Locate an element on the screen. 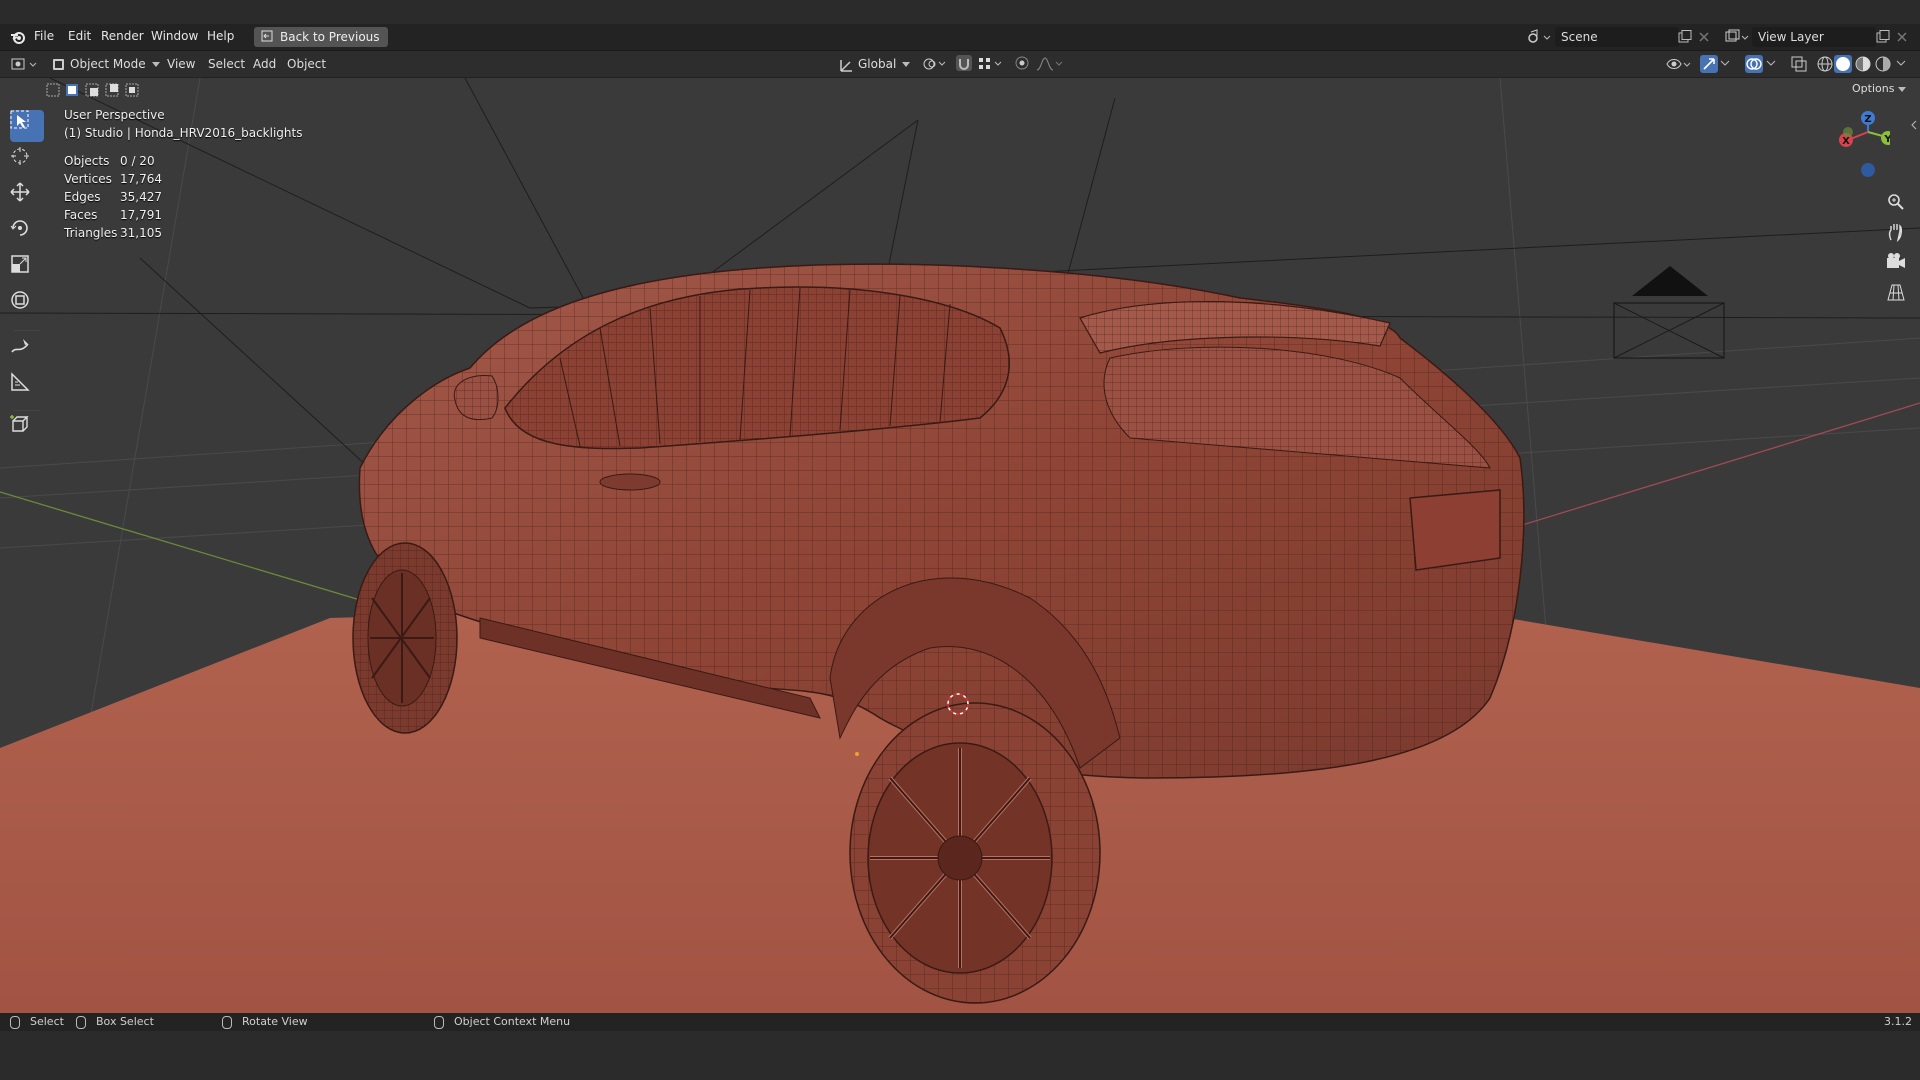 The height and width of the screenshot is (1080, 1920). menu-window: Window is located at coordinates (174, 36).